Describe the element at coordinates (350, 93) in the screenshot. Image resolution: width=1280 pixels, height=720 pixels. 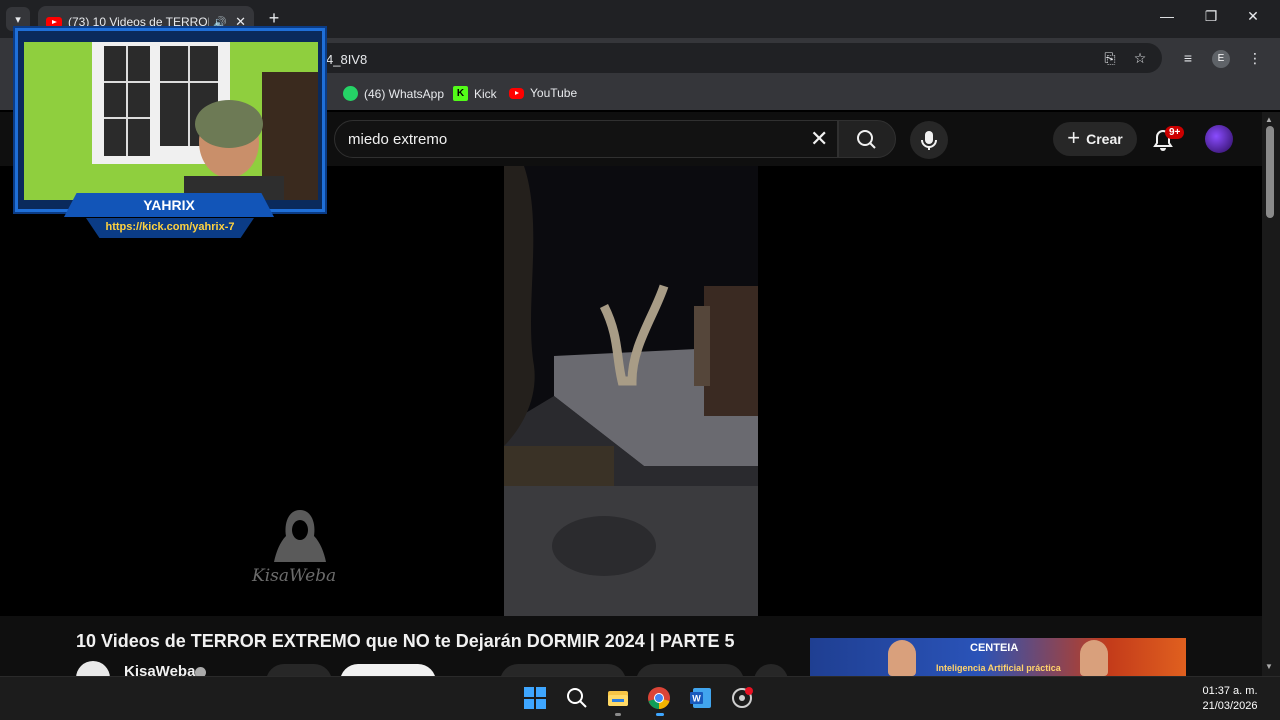
I see `whatsapp-icon` at that location.